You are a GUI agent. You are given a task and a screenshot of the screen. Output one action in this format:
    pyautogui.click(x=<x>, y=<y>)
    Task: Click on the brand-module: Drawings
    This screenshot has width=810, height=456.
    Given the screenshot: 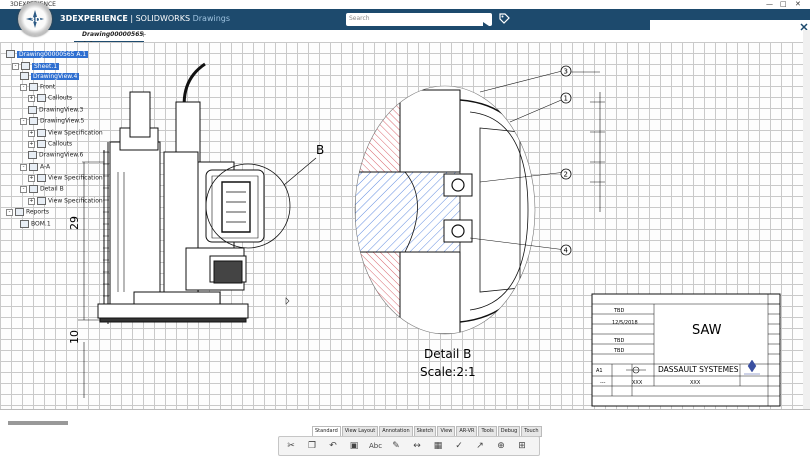 What is the action you would take?
    pyautogui.click(x=210, y=18)
    